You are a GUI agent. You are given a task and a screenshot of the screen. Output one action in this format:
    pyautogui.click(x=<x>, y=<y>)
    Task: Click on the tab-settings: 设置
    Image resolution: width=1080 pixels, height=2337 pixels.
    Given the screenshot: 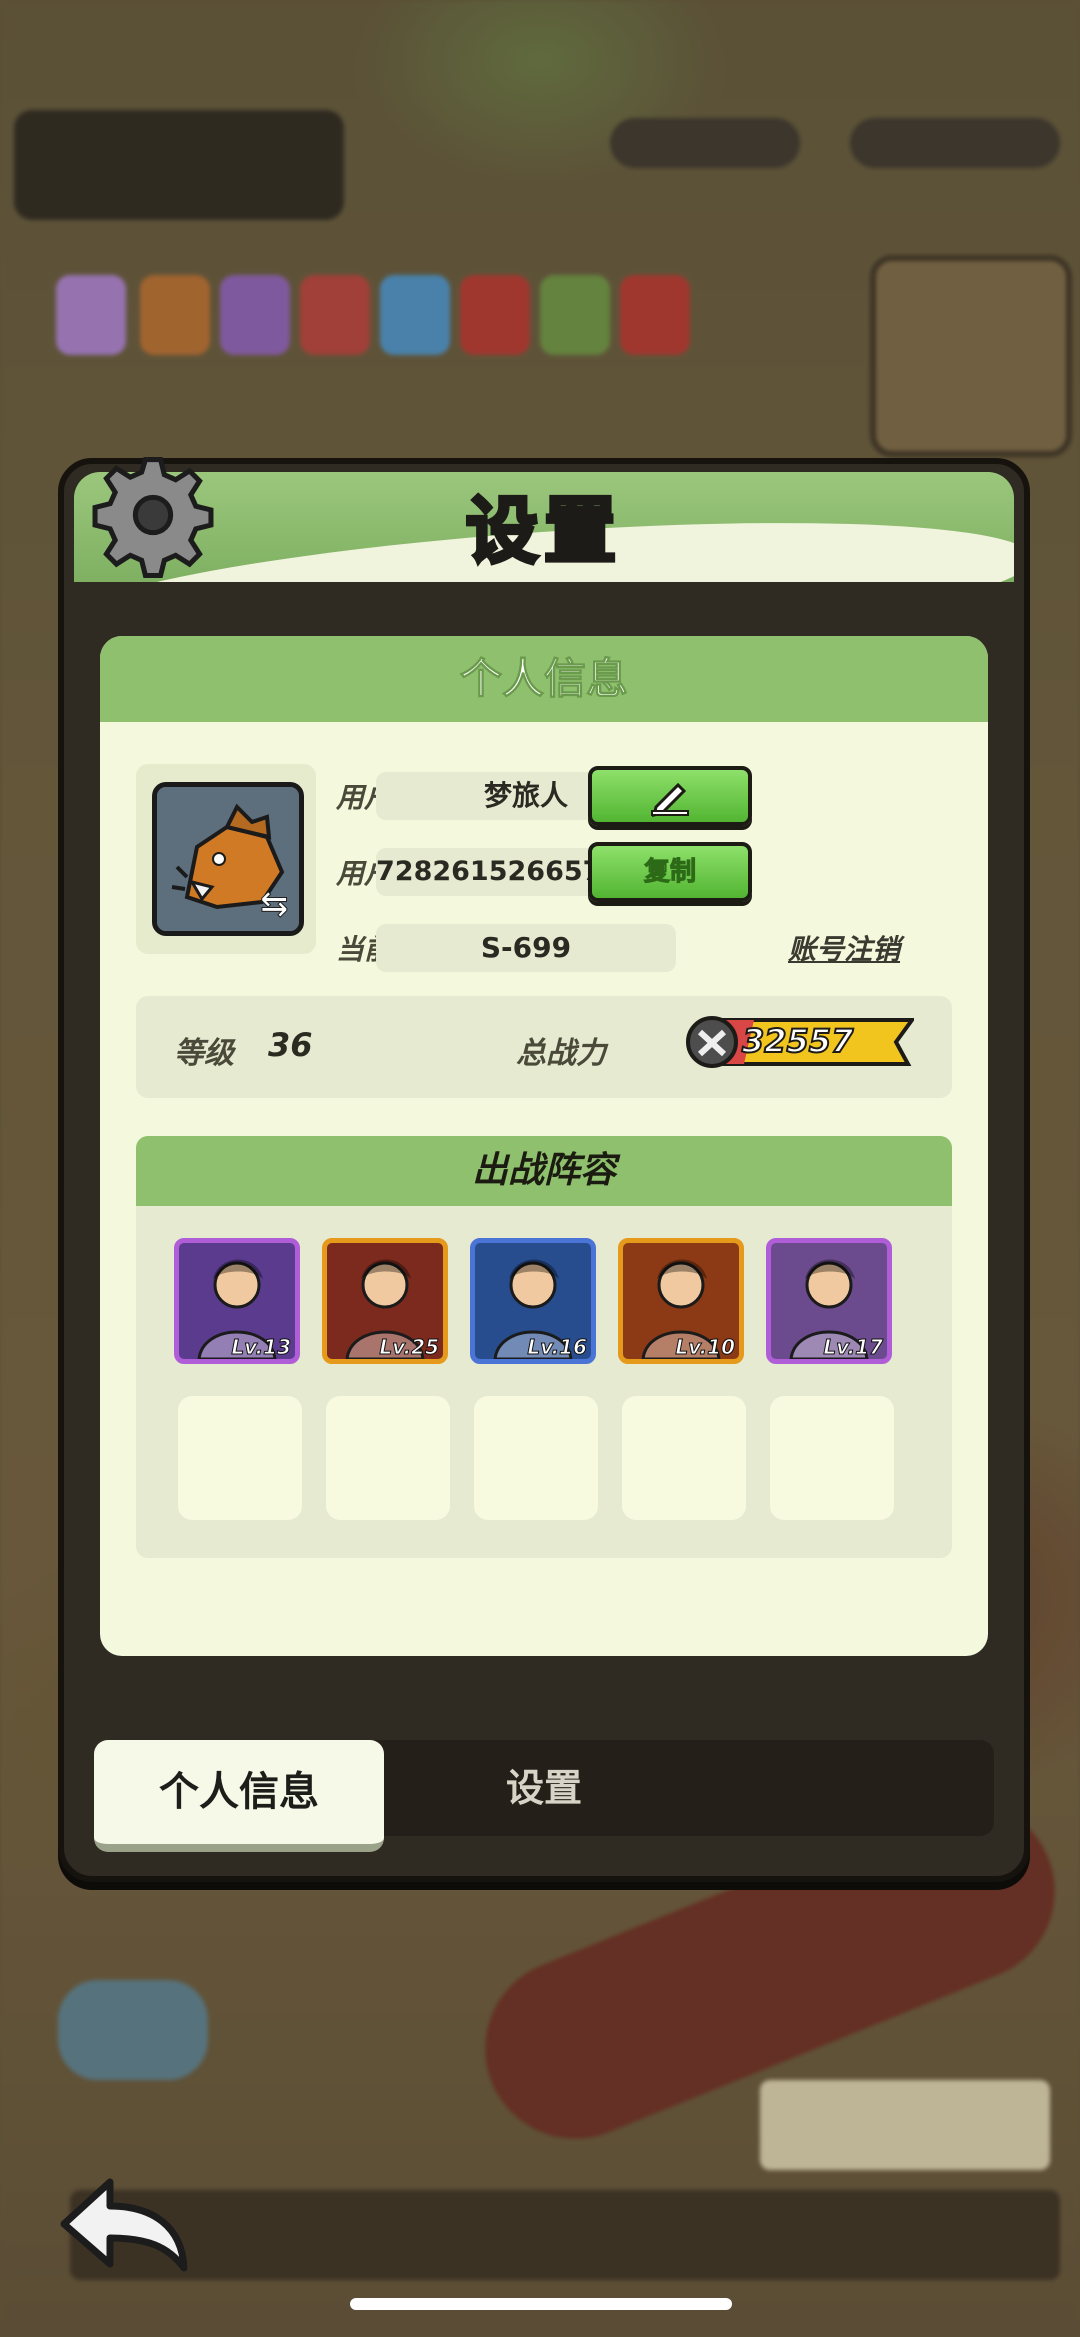 What is the action you would take?
    pyautogui.click(x=544, y=1788)
    